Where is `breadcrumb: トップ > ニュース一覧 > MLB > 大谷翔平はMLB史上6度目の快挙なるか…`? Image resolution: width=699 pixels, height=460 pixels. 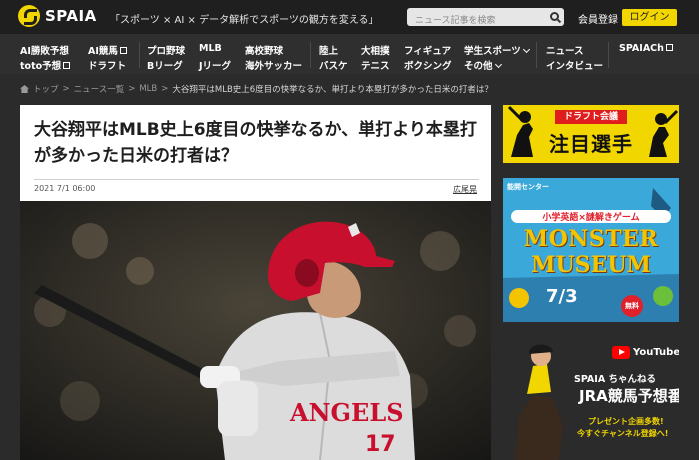
breadcrumb: トップ > ニュース一覧 > MLB > 大谷翔平はMLB史上6度目の快挙なるか… is located at coordinates (256, 89).